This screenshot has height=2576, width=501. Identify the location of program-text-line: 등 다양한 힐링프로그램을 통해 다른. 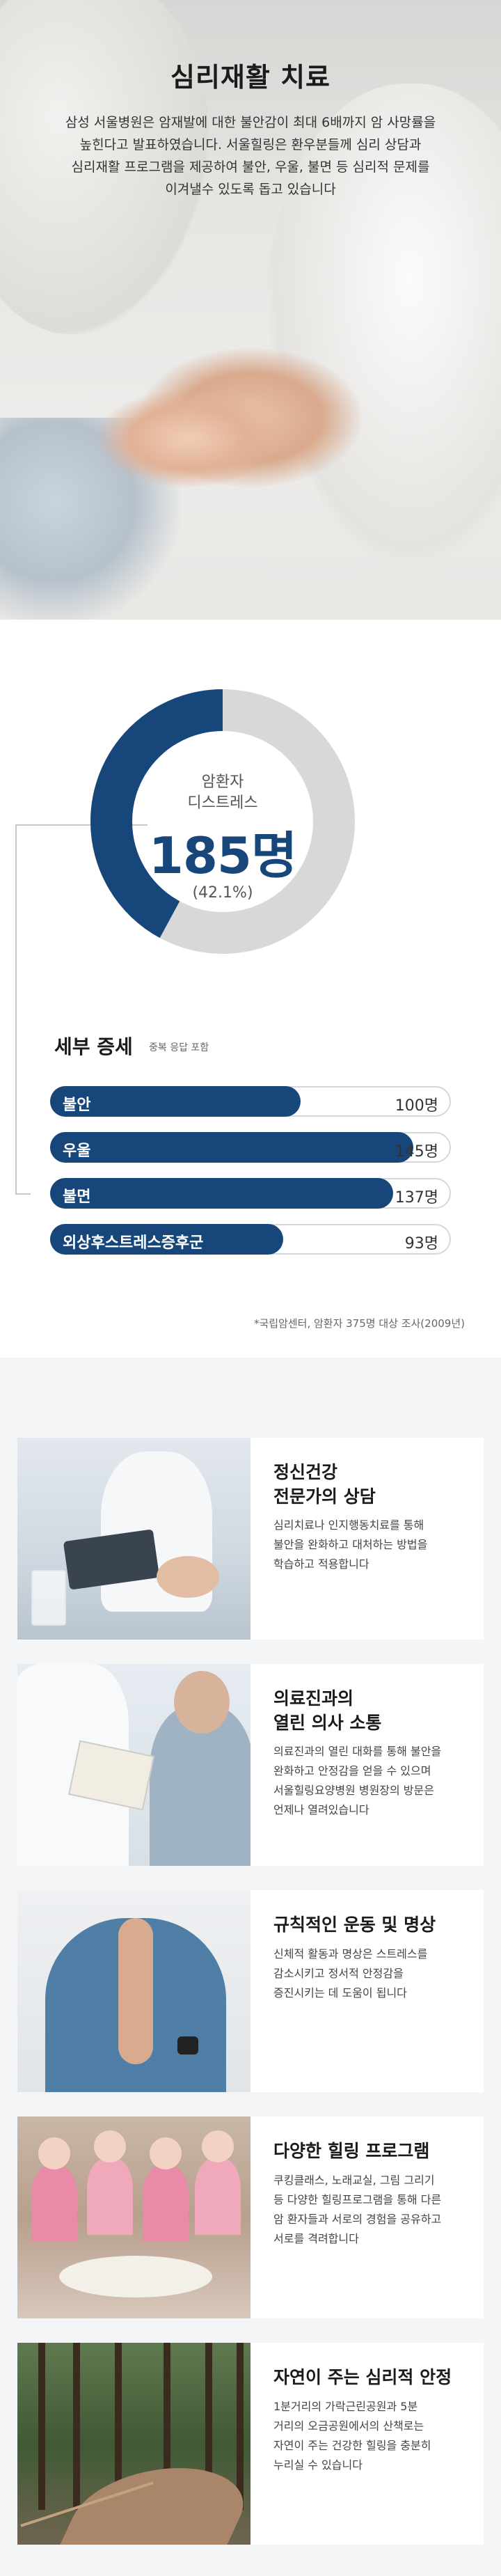
(357, 2199).